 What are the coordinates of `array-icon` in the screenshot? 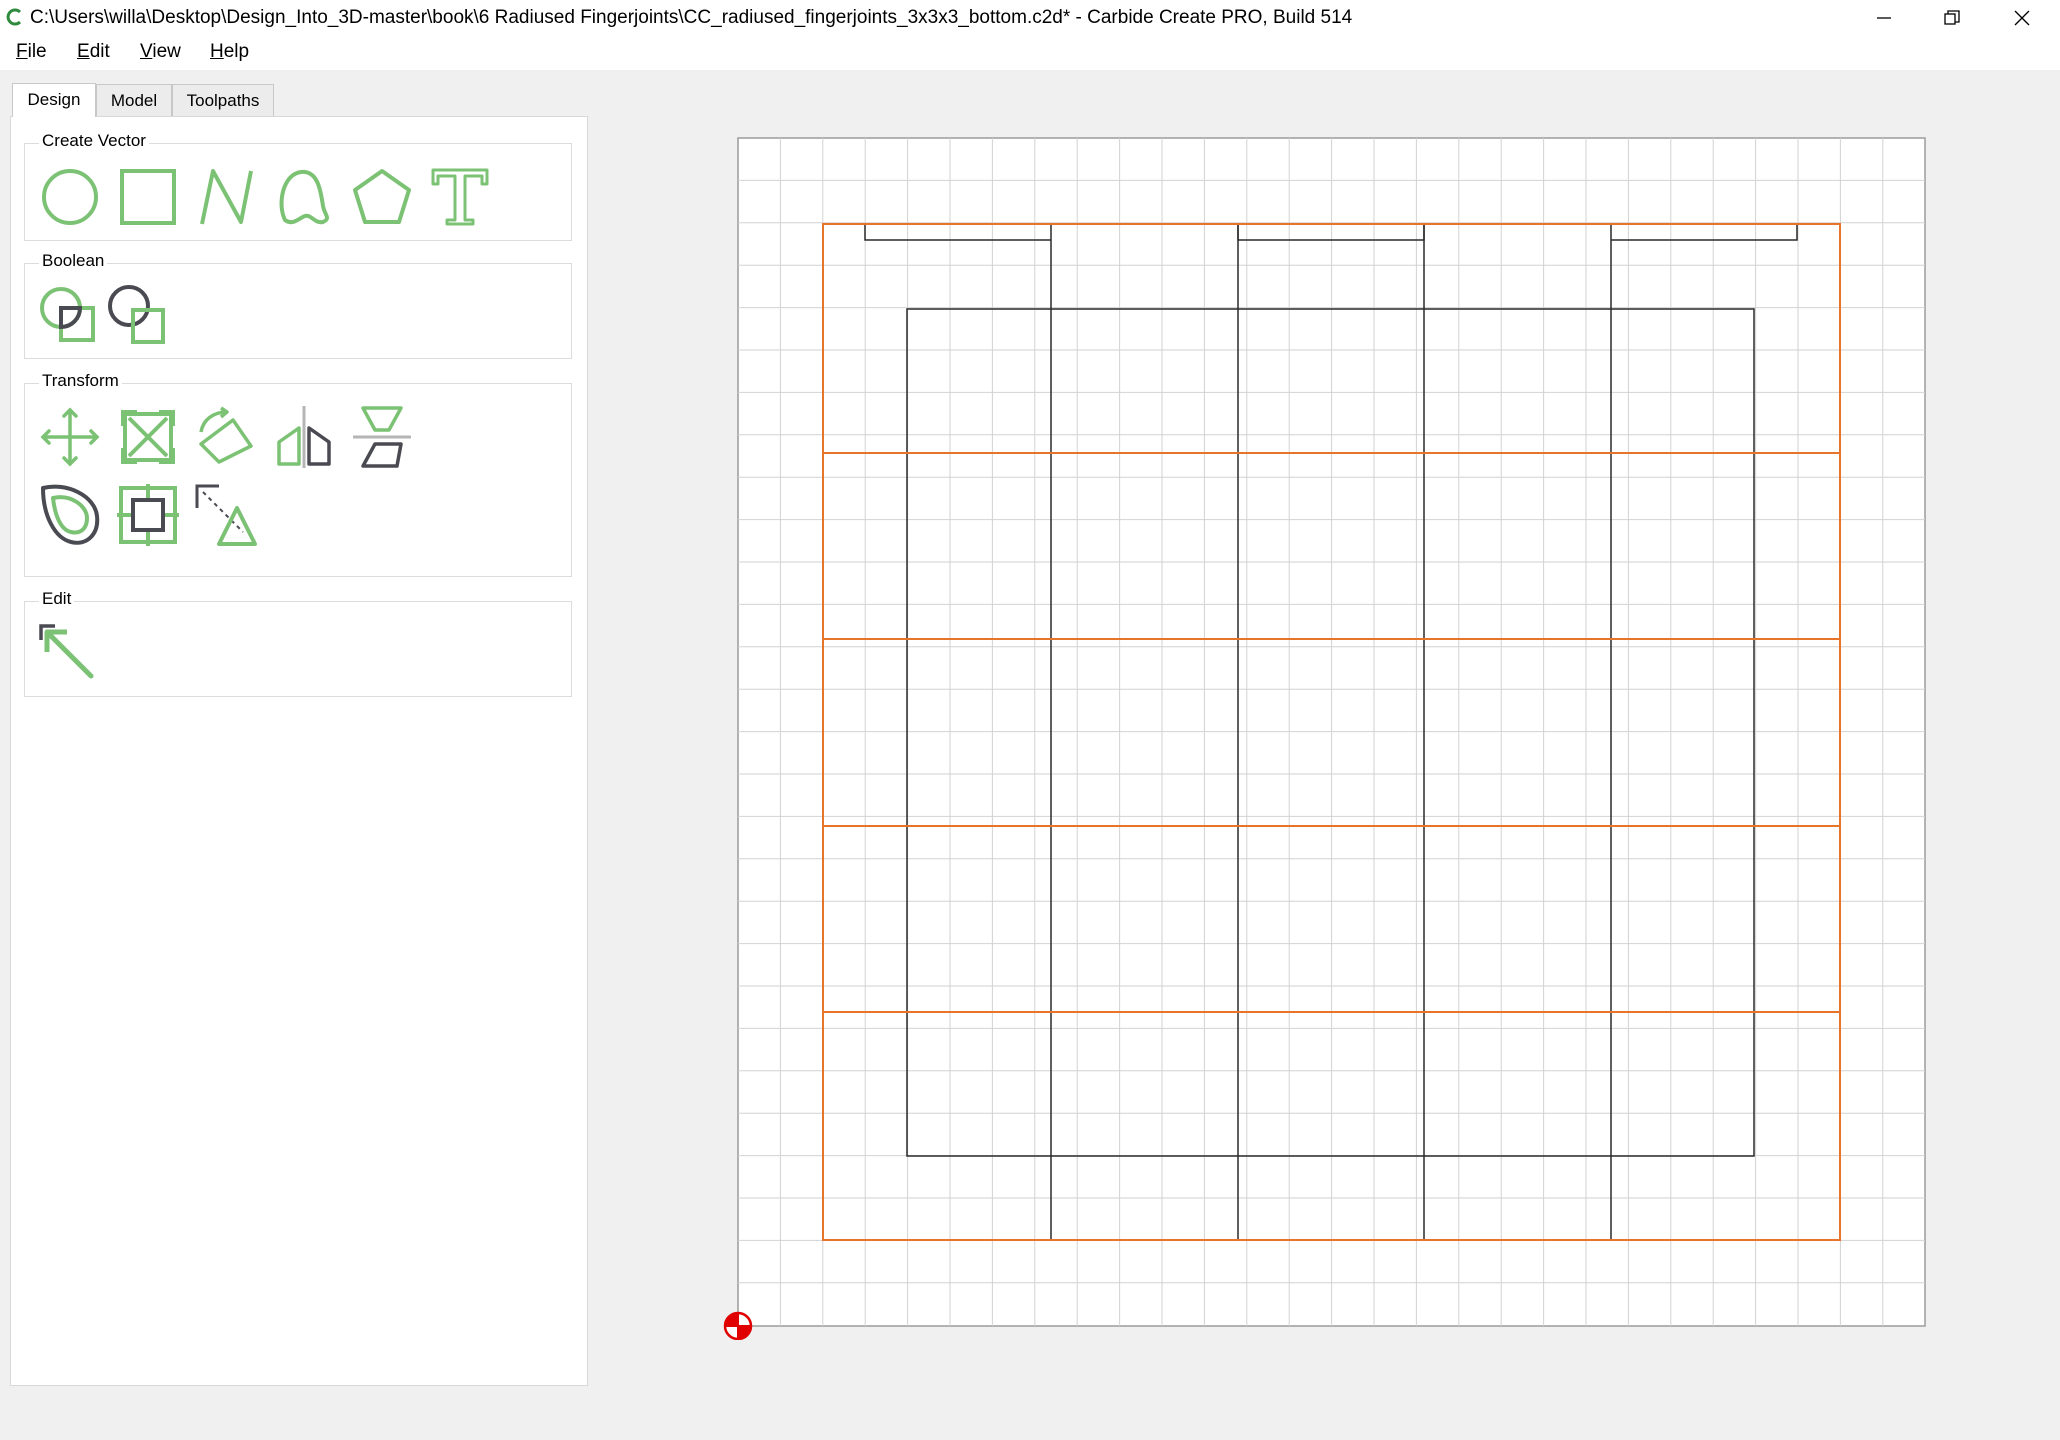 It's located at (148, 515).